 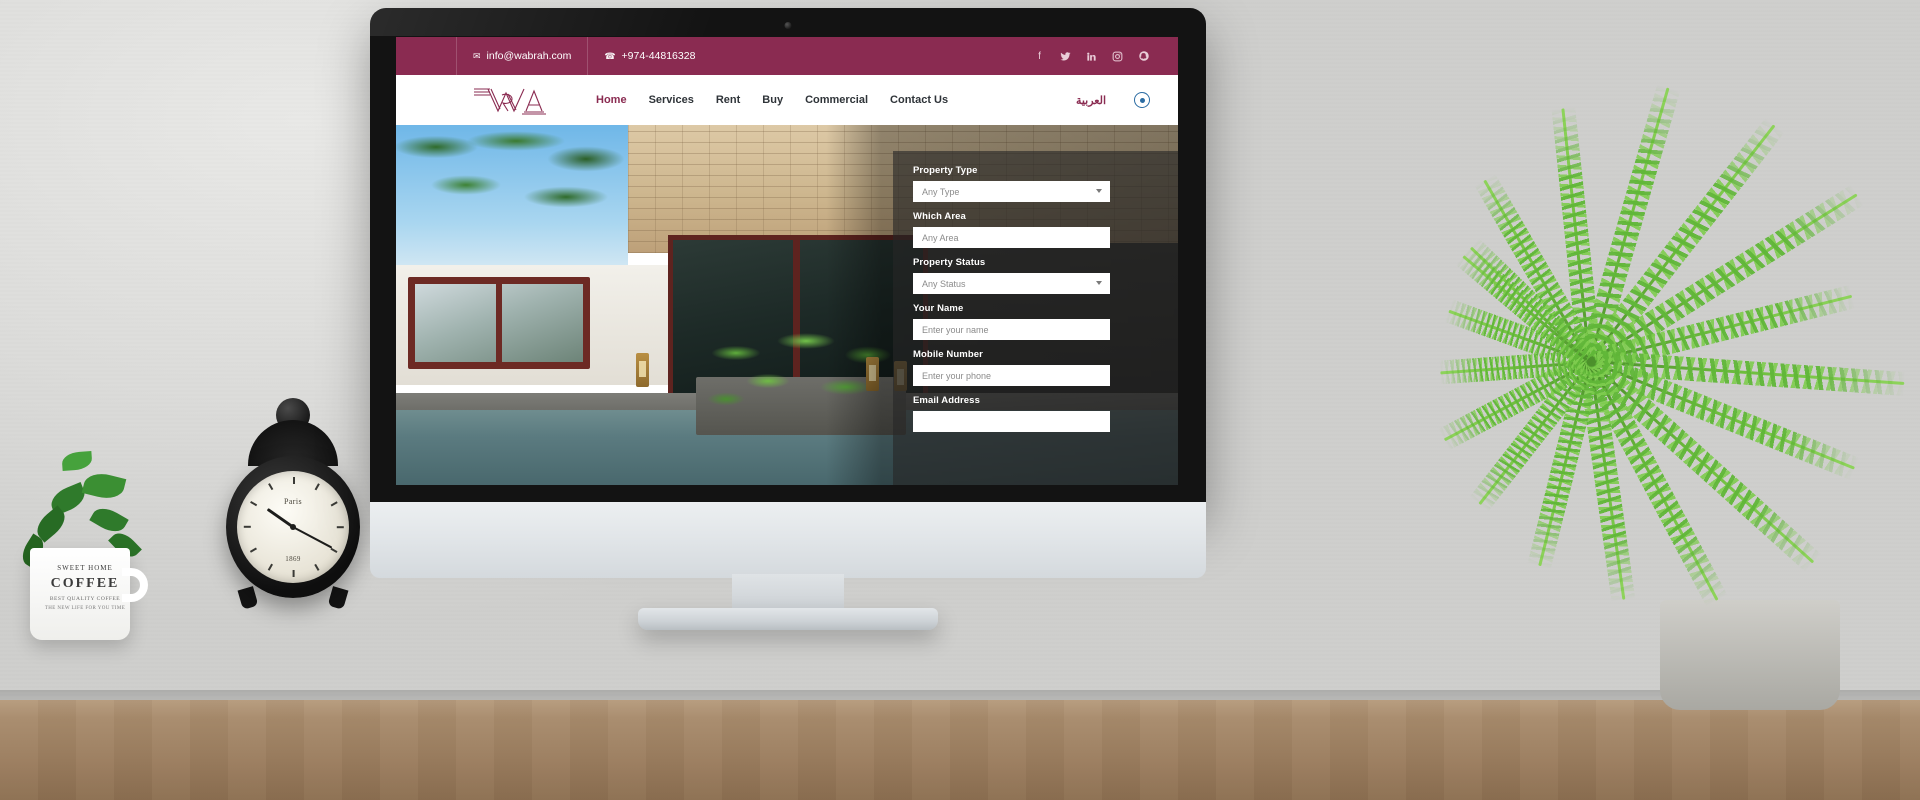 I want to click on phone-icon: ☎, so click(x=610, y=55).